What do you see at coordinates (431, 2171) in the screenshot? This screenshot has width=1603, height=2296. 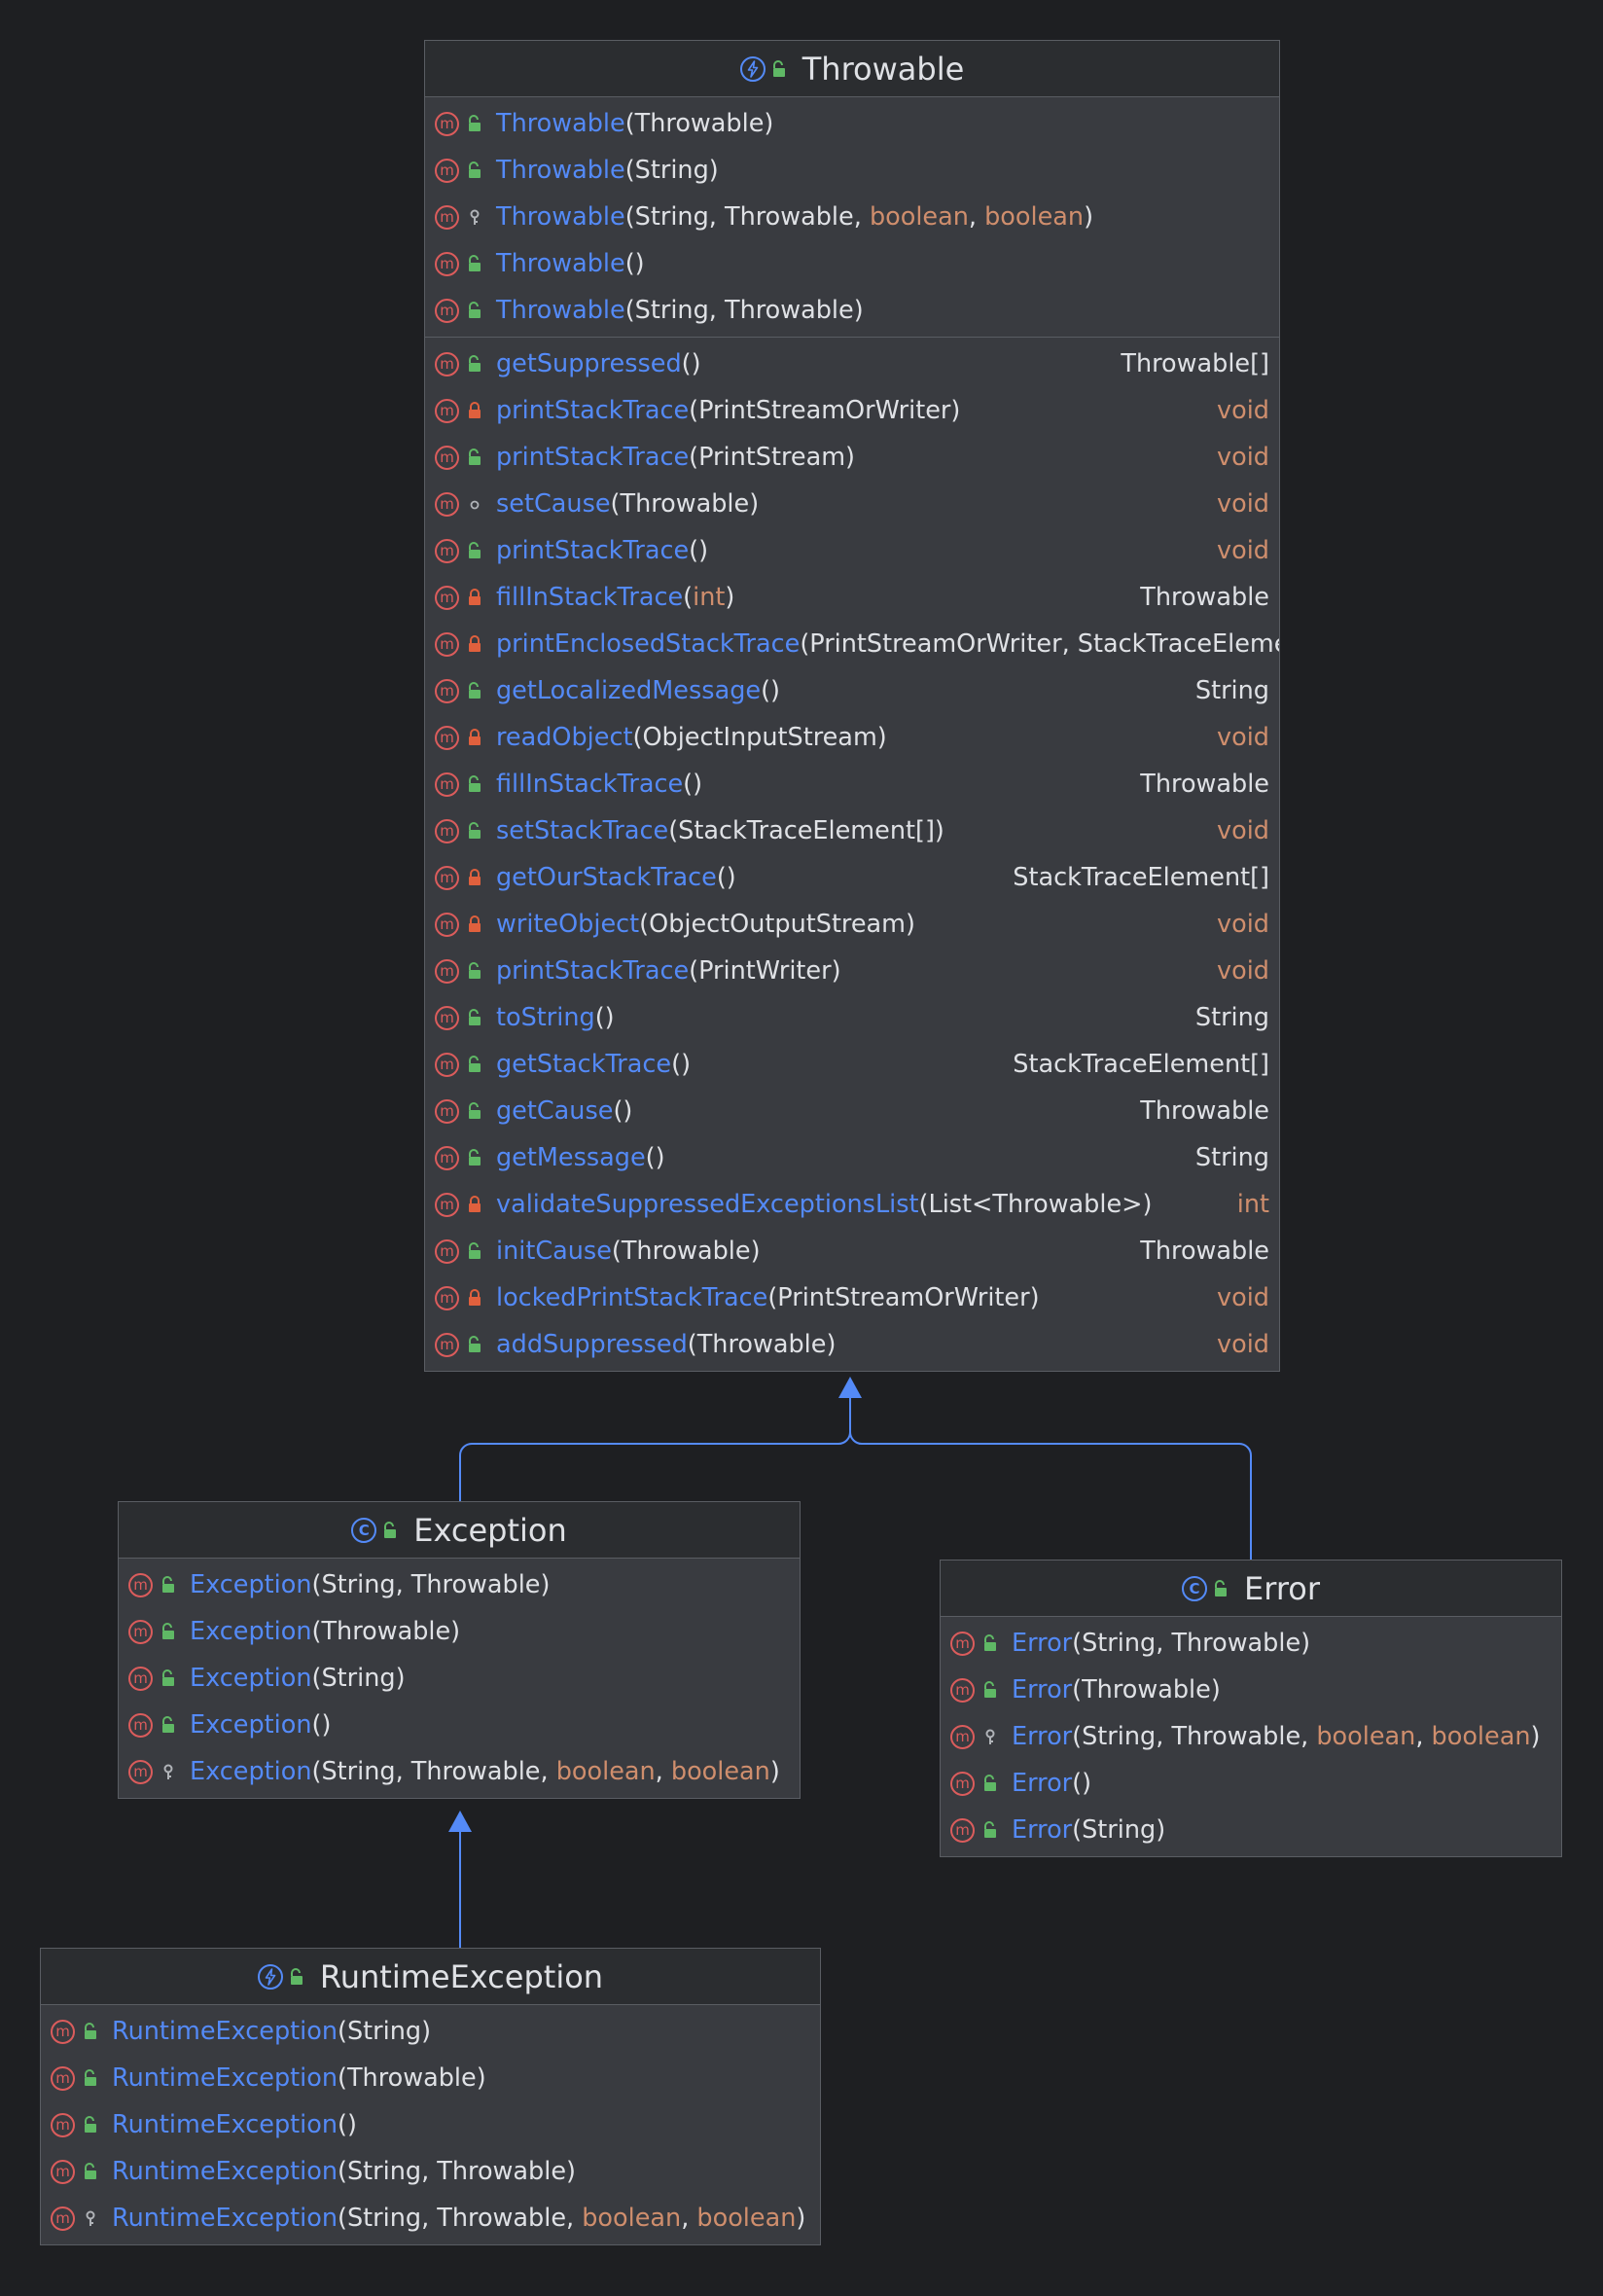 I see `constructor-row: m RuntimeException (String, Throwable)` at bounding box center [431, 2171].